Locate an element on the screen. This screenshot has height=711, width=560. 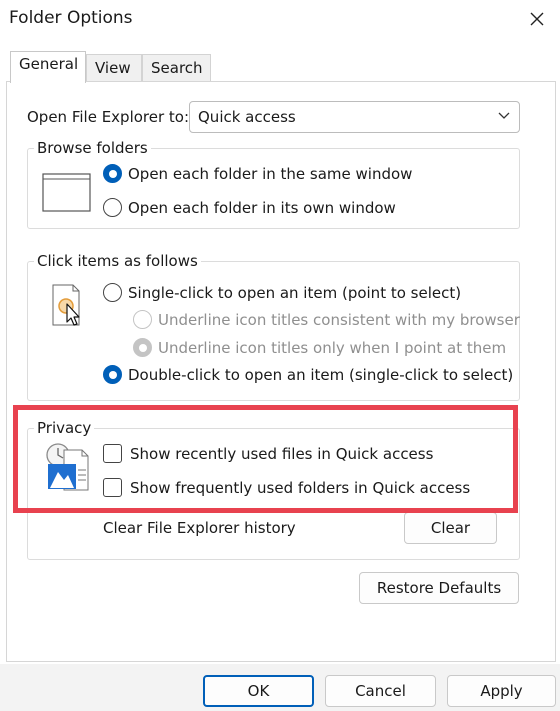
radio-underline-browser-indicator is located at coordinates (142, 319).